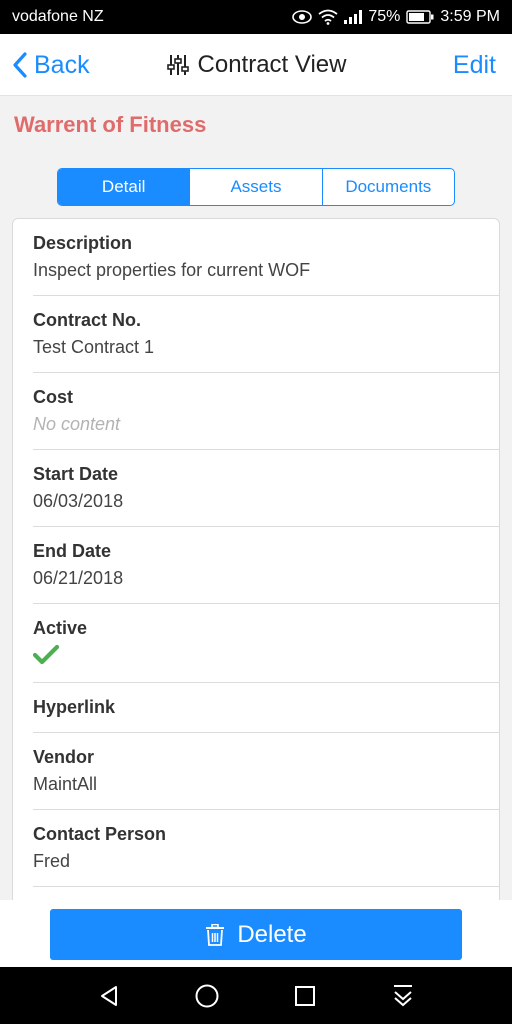  Describe the element at coordinates (266, 708) in the screenshot. I see `hyperlink-field: Hyperlink` at that location.